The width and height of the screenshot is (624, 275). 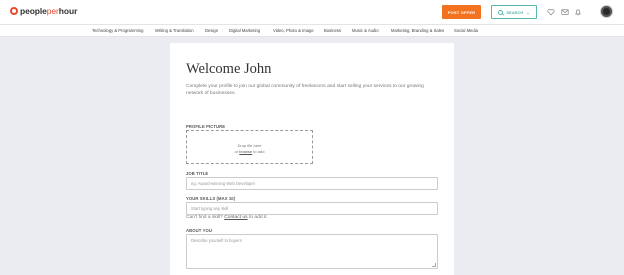 What do you see at coordinates (551, 12) in the screenshot?
I see `heart-icon` at bounding box center [551, 12].